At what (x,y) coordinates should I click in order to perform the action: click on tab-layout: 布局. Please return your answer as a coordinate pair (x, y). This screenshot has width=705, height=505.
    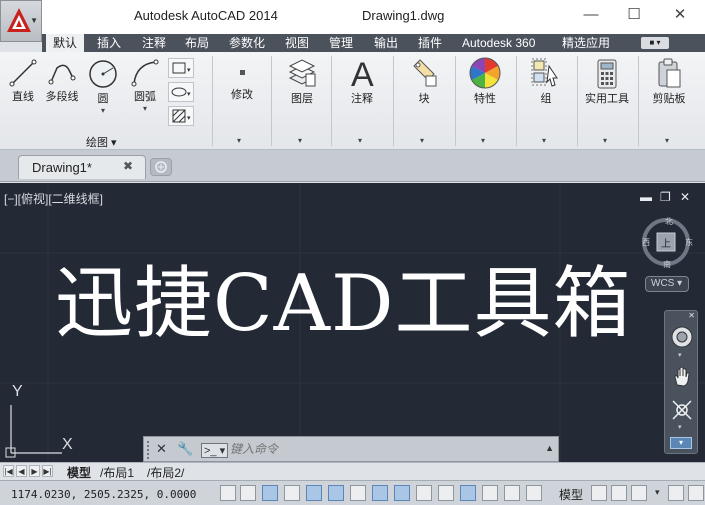
    Looking at the image, I should click on (197, 43).